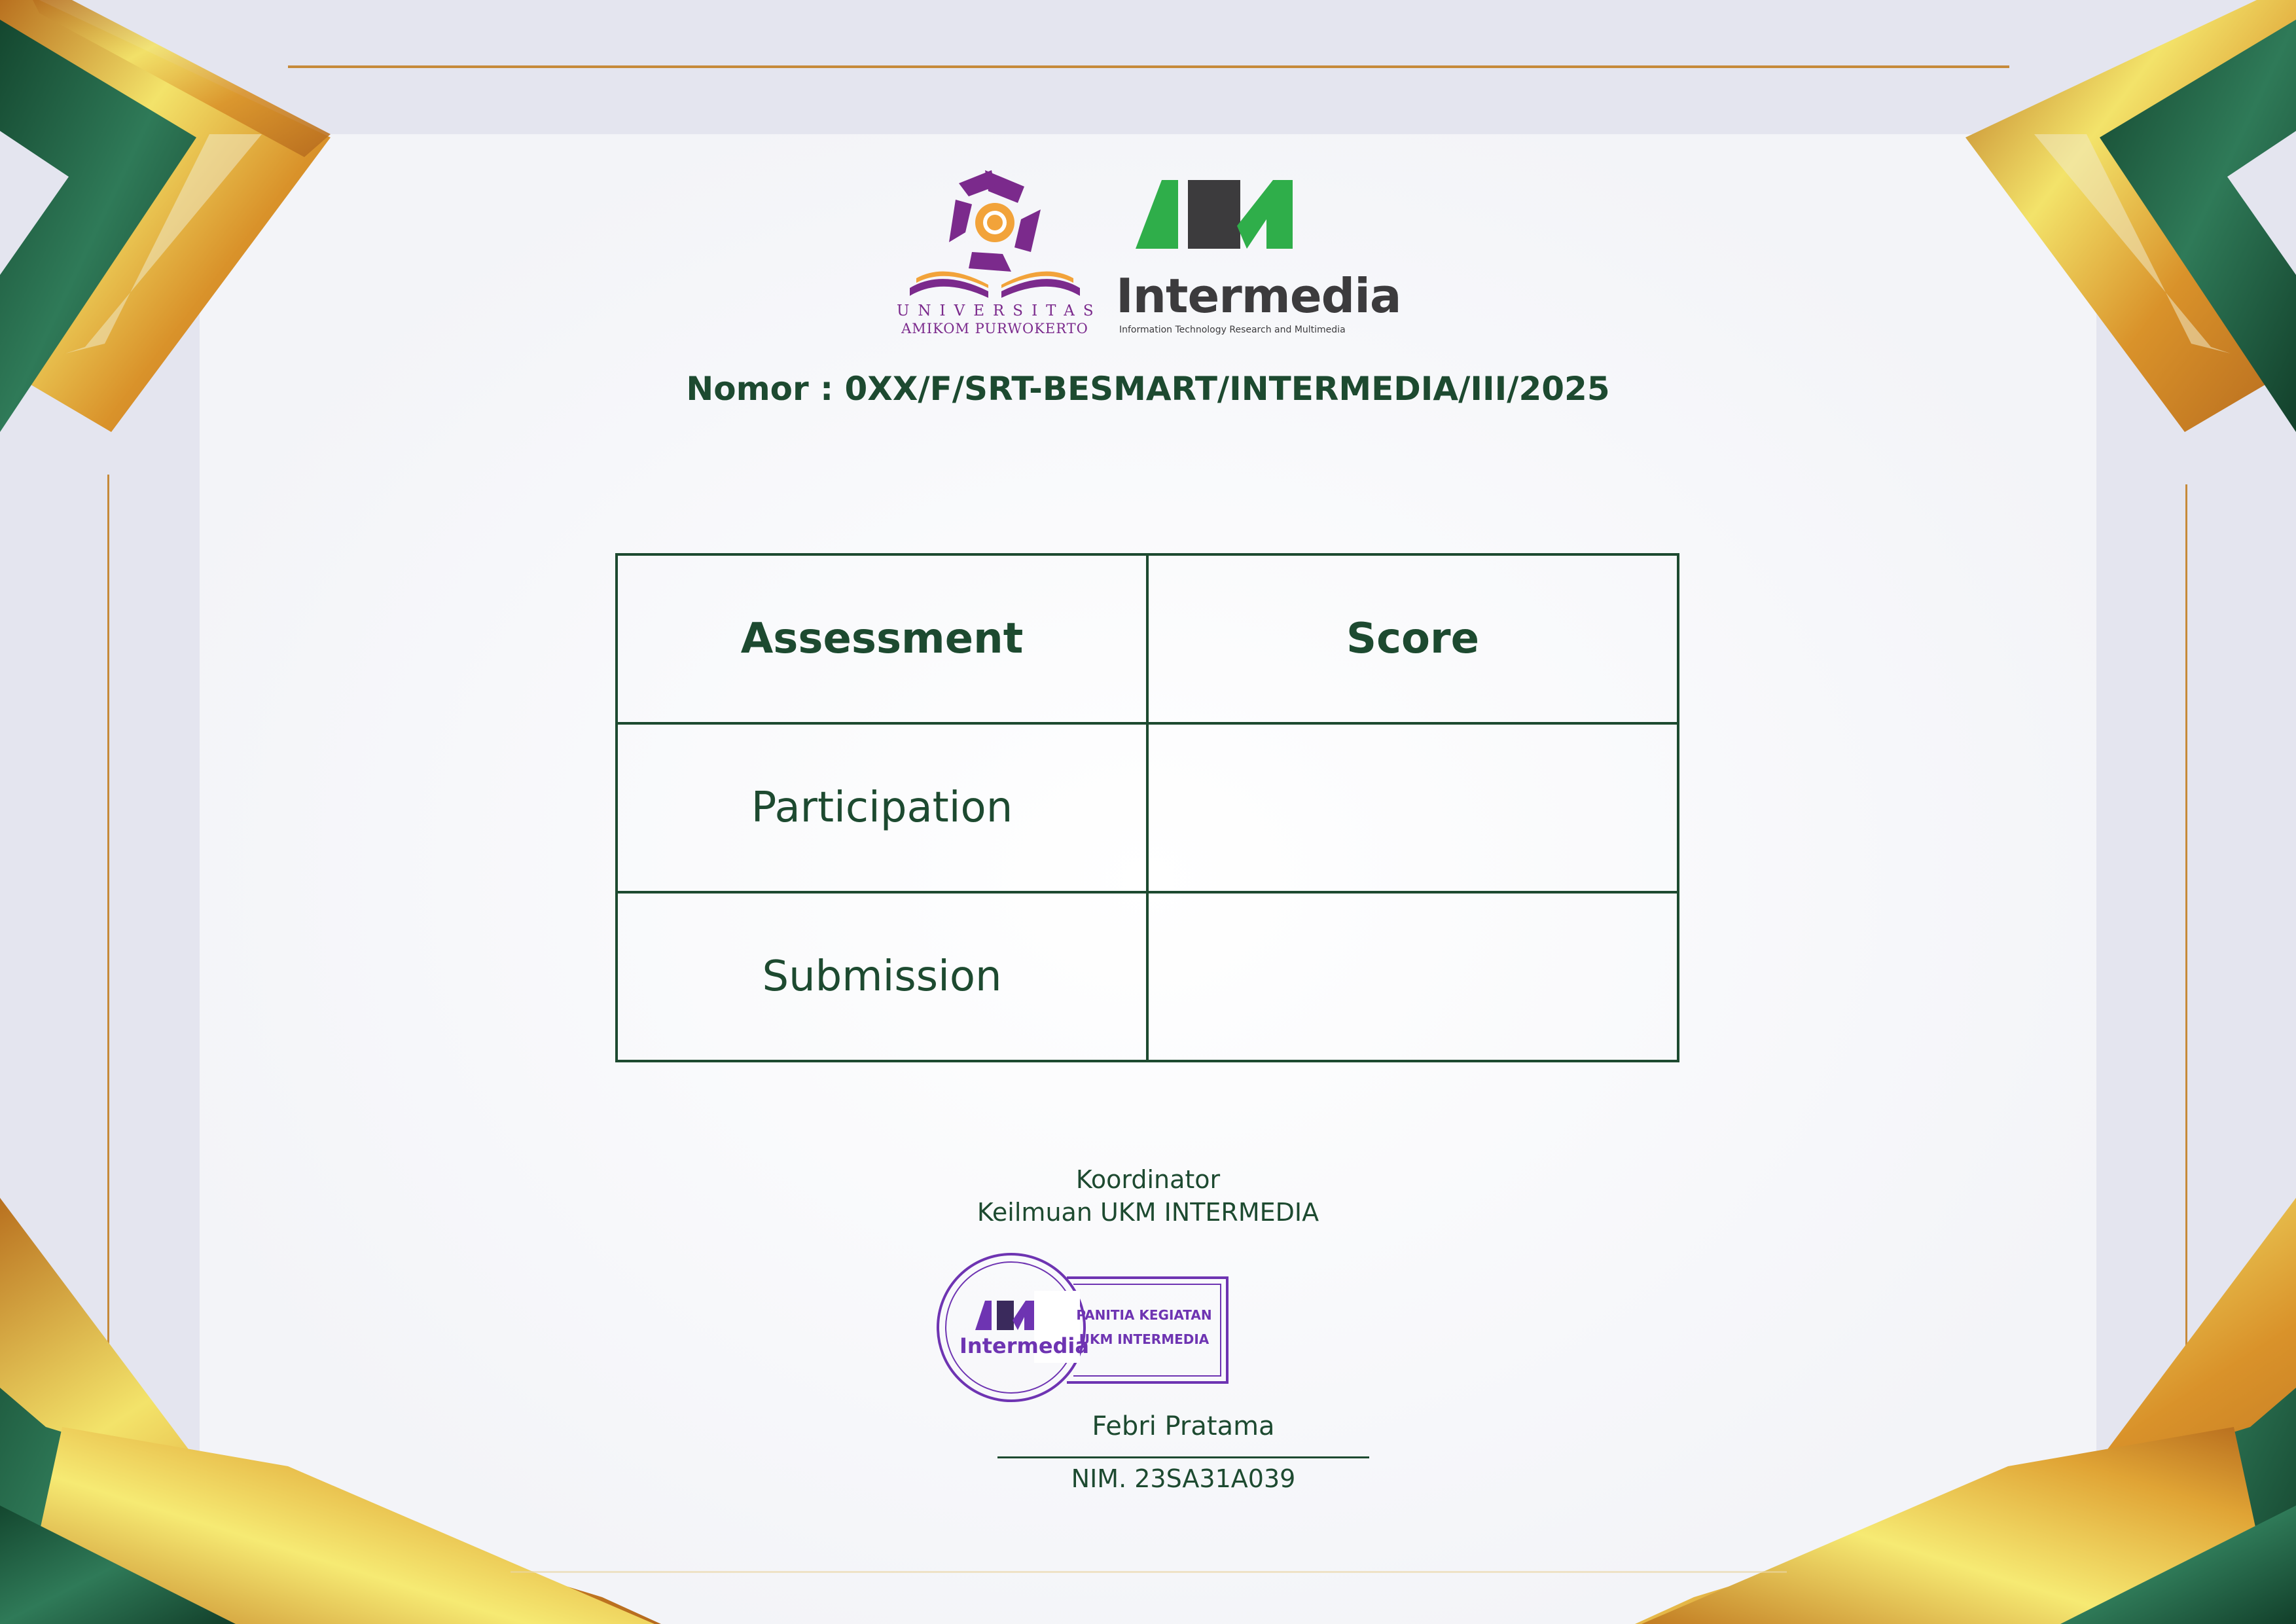 The height and width of the screenshot is (1624, 2296). I want to click on signer-role-line2: Keilmuan UKM INTERMEDIA, so click(1148, 1212).